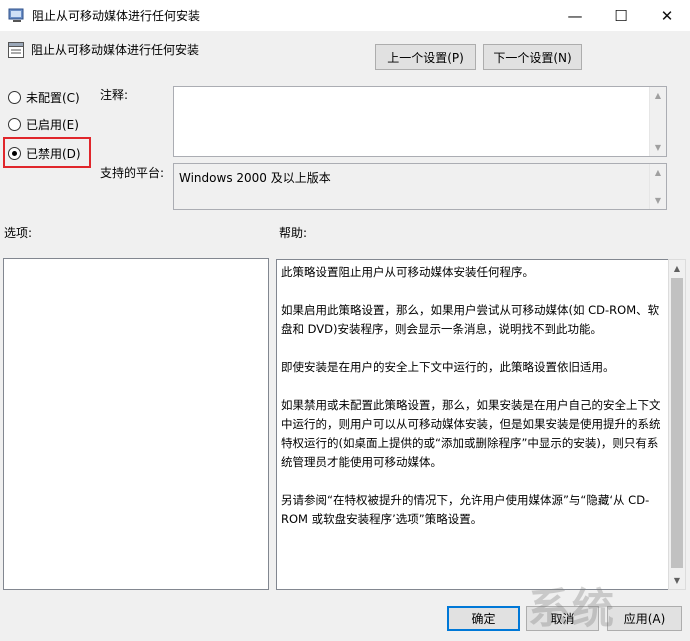 Image resolution: width=690 pixels, height=641 pixels. I want to click on policy-setting-icon, so click(16, 50).